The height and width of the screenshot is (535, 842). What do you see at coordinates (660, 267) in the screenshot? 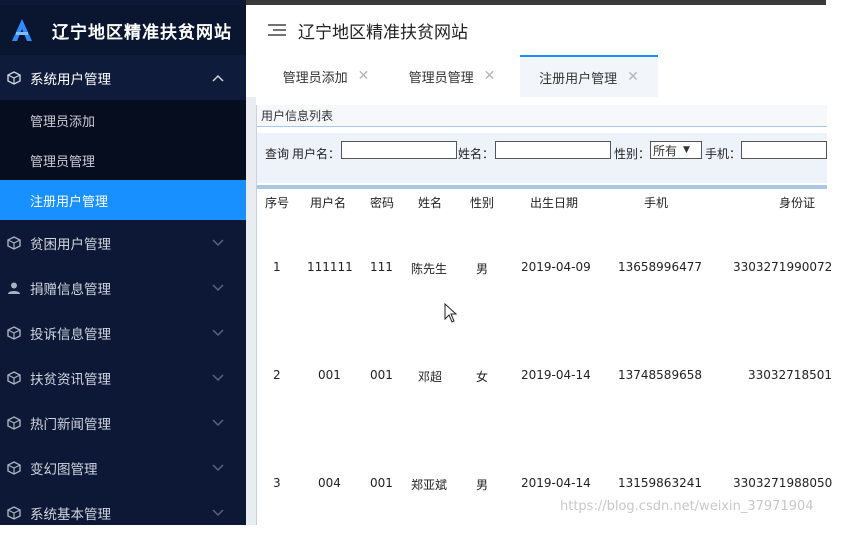
I see `cell-phone: 13658996477` at bounding box center [660, 267].